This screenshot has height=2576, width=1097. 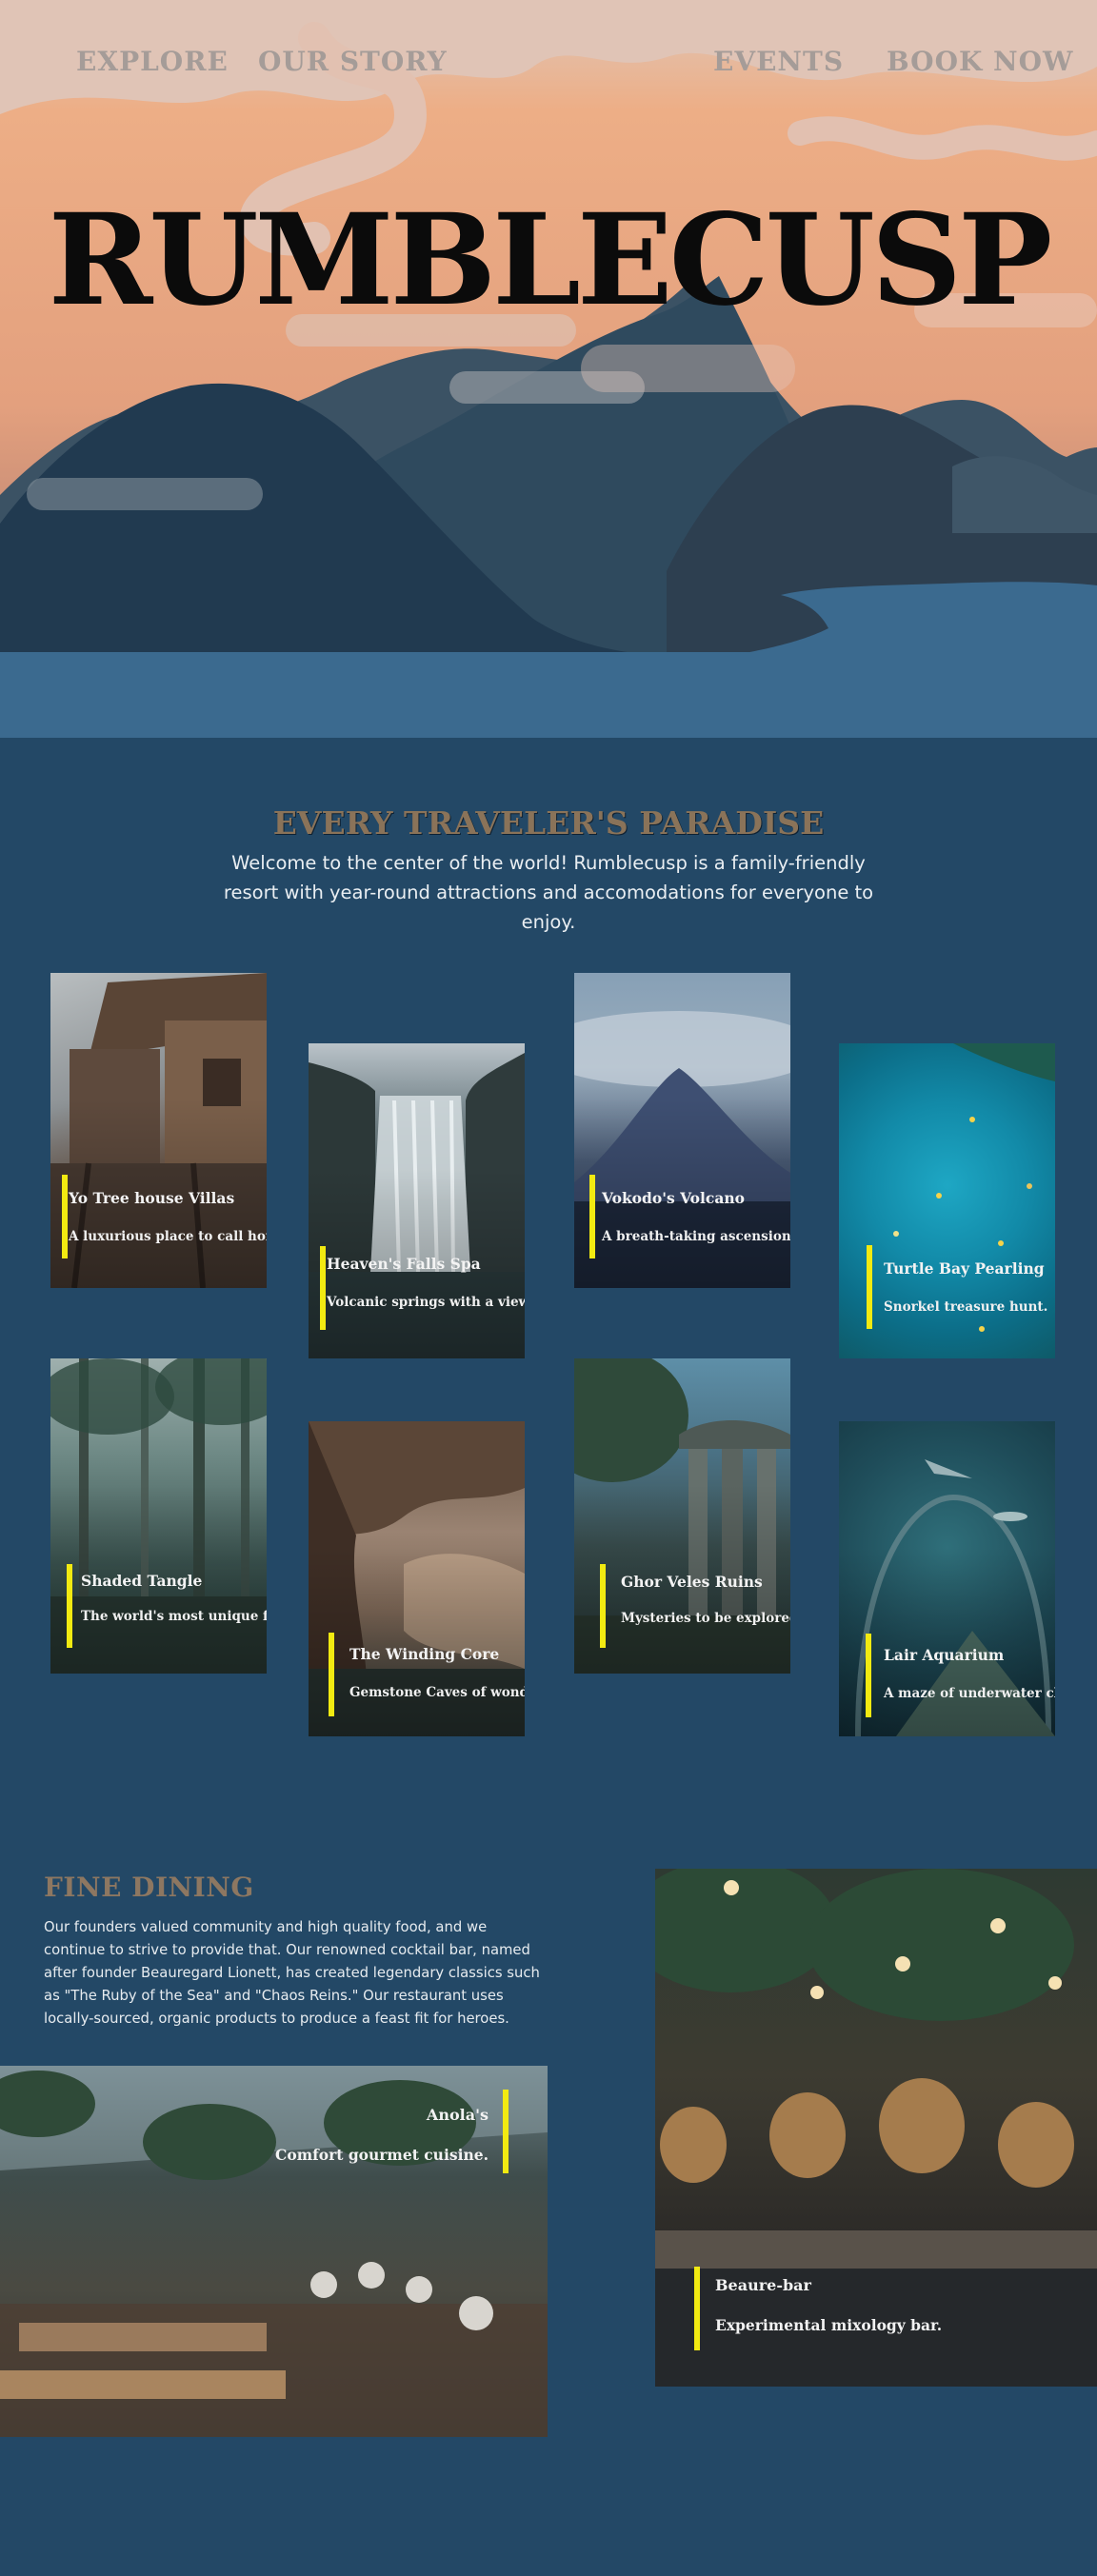 I want to click on bar-subtitle: Experimental mixology bar., so click(x=829, y=2325).